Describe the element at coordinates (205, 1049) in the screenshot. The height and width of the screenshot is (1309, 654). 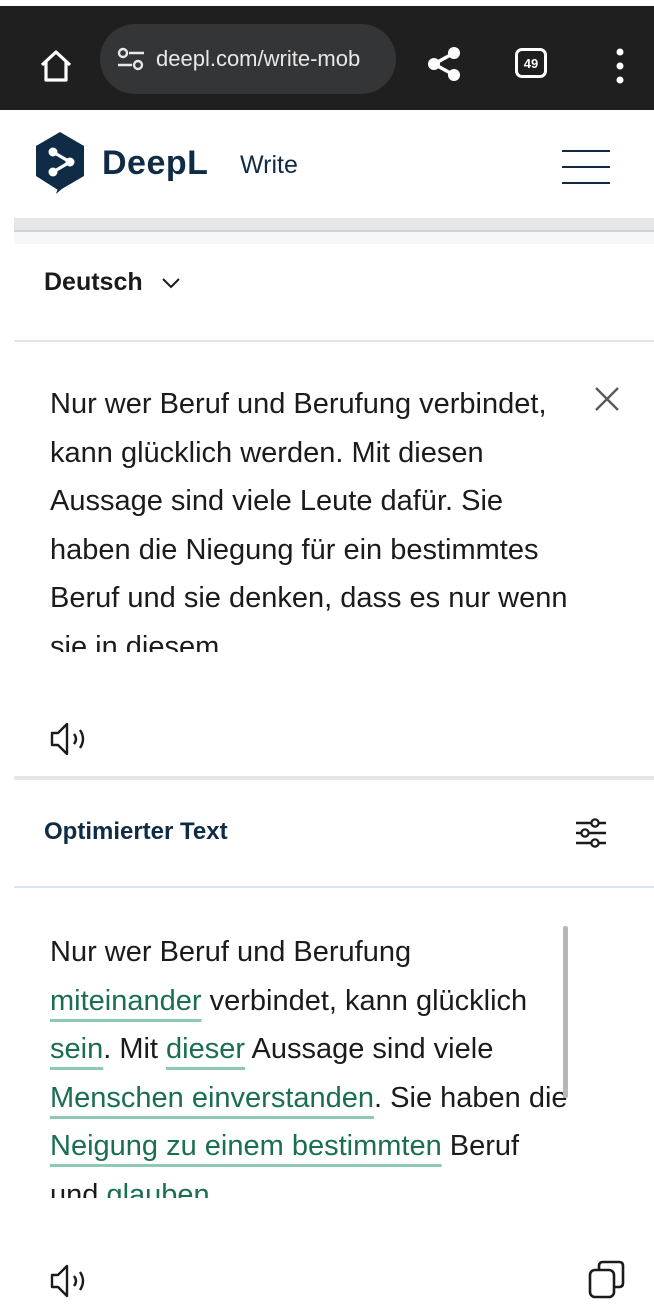
I see `changed-word: dieser` at that location.